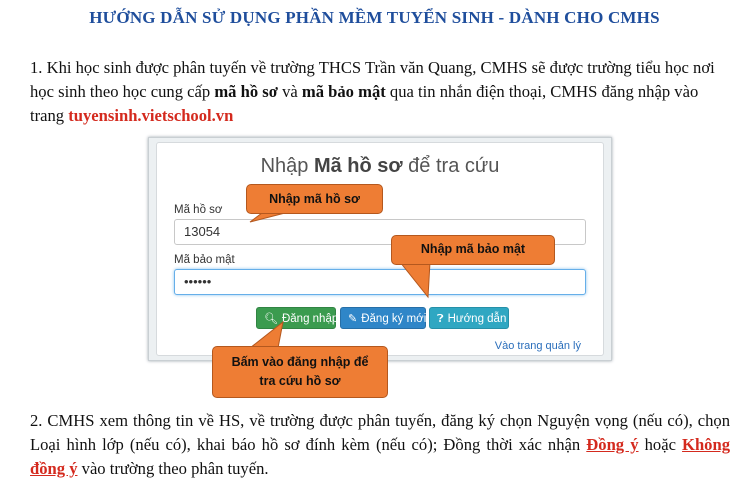 This screenshot has width=749, height=487. What do you see at coordinates (314, 199) in the screenshot?
I see `callout-enter-code: Nhập mã hồ sơ` at bounding box center [314, 199].